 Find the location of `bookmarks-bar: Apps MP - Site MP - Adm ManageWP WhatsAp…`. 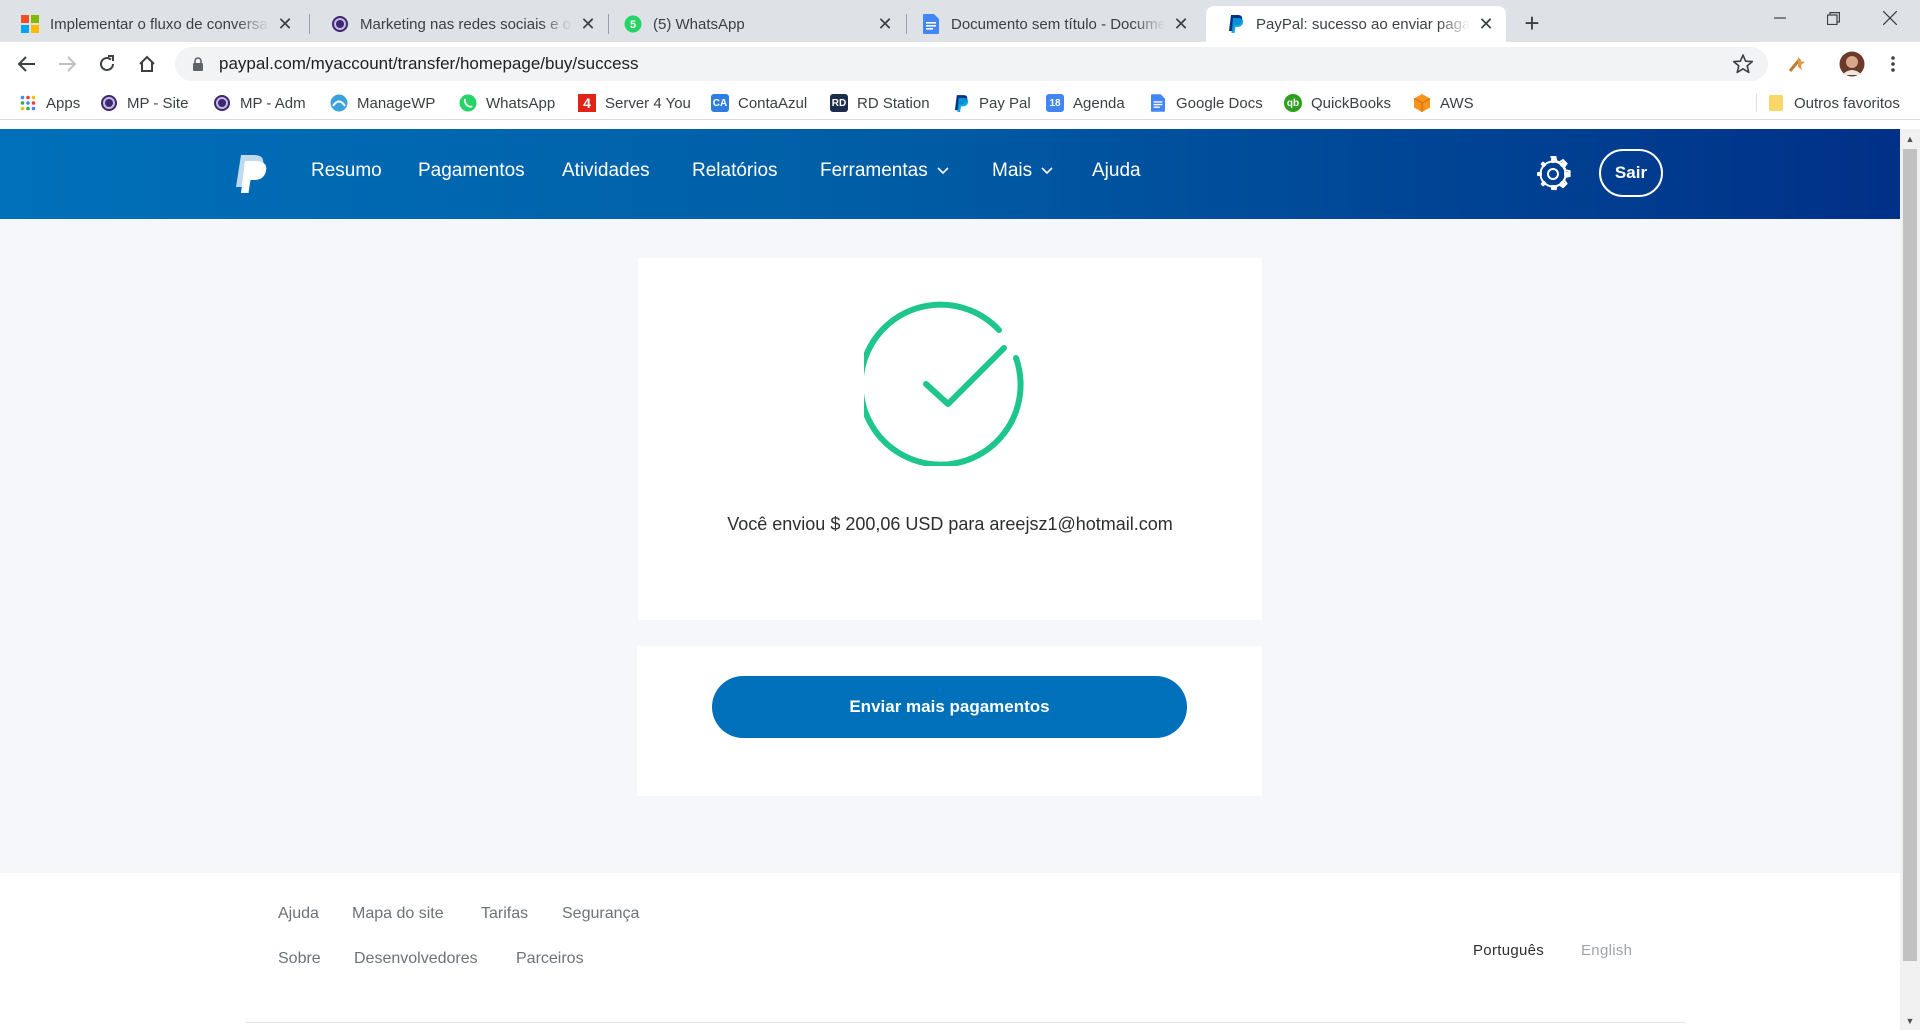

bookmarks-bar: Apps MP - Site MP - Adm ManageWP WhatsAp… is located at coordinates (960, 103).